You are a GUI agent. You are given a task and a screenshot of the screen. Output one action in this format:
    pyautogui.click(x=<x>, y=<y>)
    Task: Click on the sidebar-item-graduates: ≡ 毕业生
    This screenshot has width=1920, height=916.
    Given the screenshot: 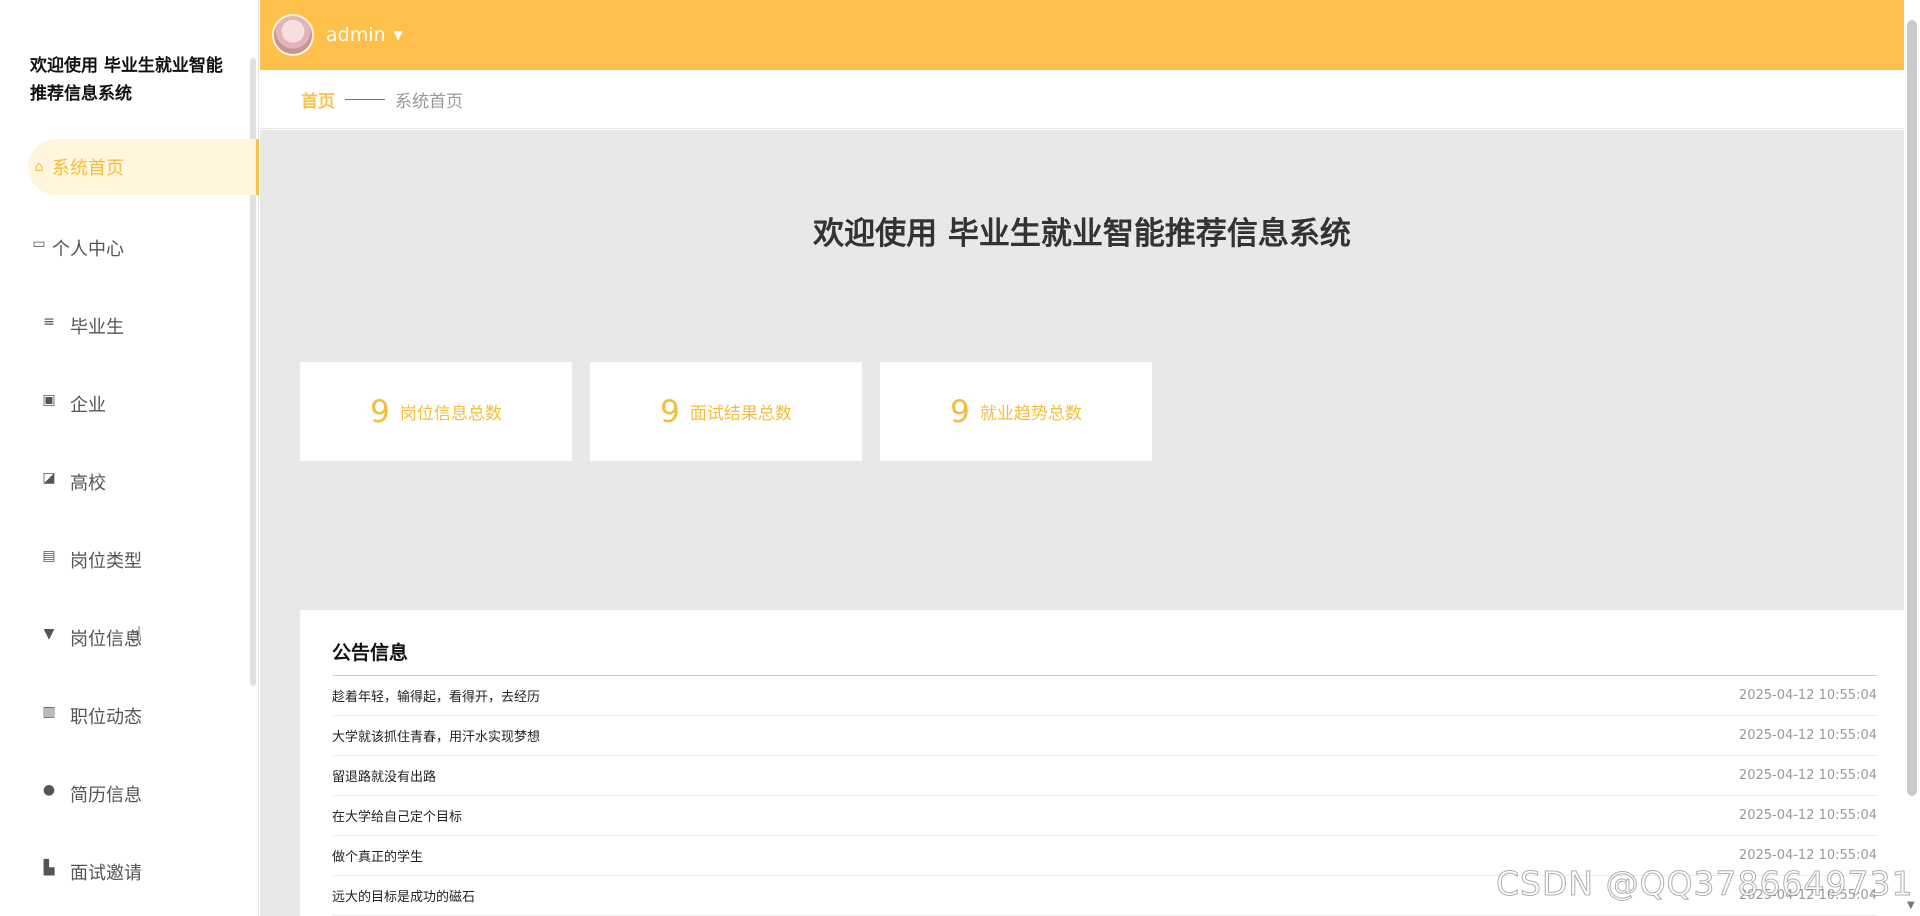 What is the action you would take?
    pyautogui.click(x=129, y=334)
    